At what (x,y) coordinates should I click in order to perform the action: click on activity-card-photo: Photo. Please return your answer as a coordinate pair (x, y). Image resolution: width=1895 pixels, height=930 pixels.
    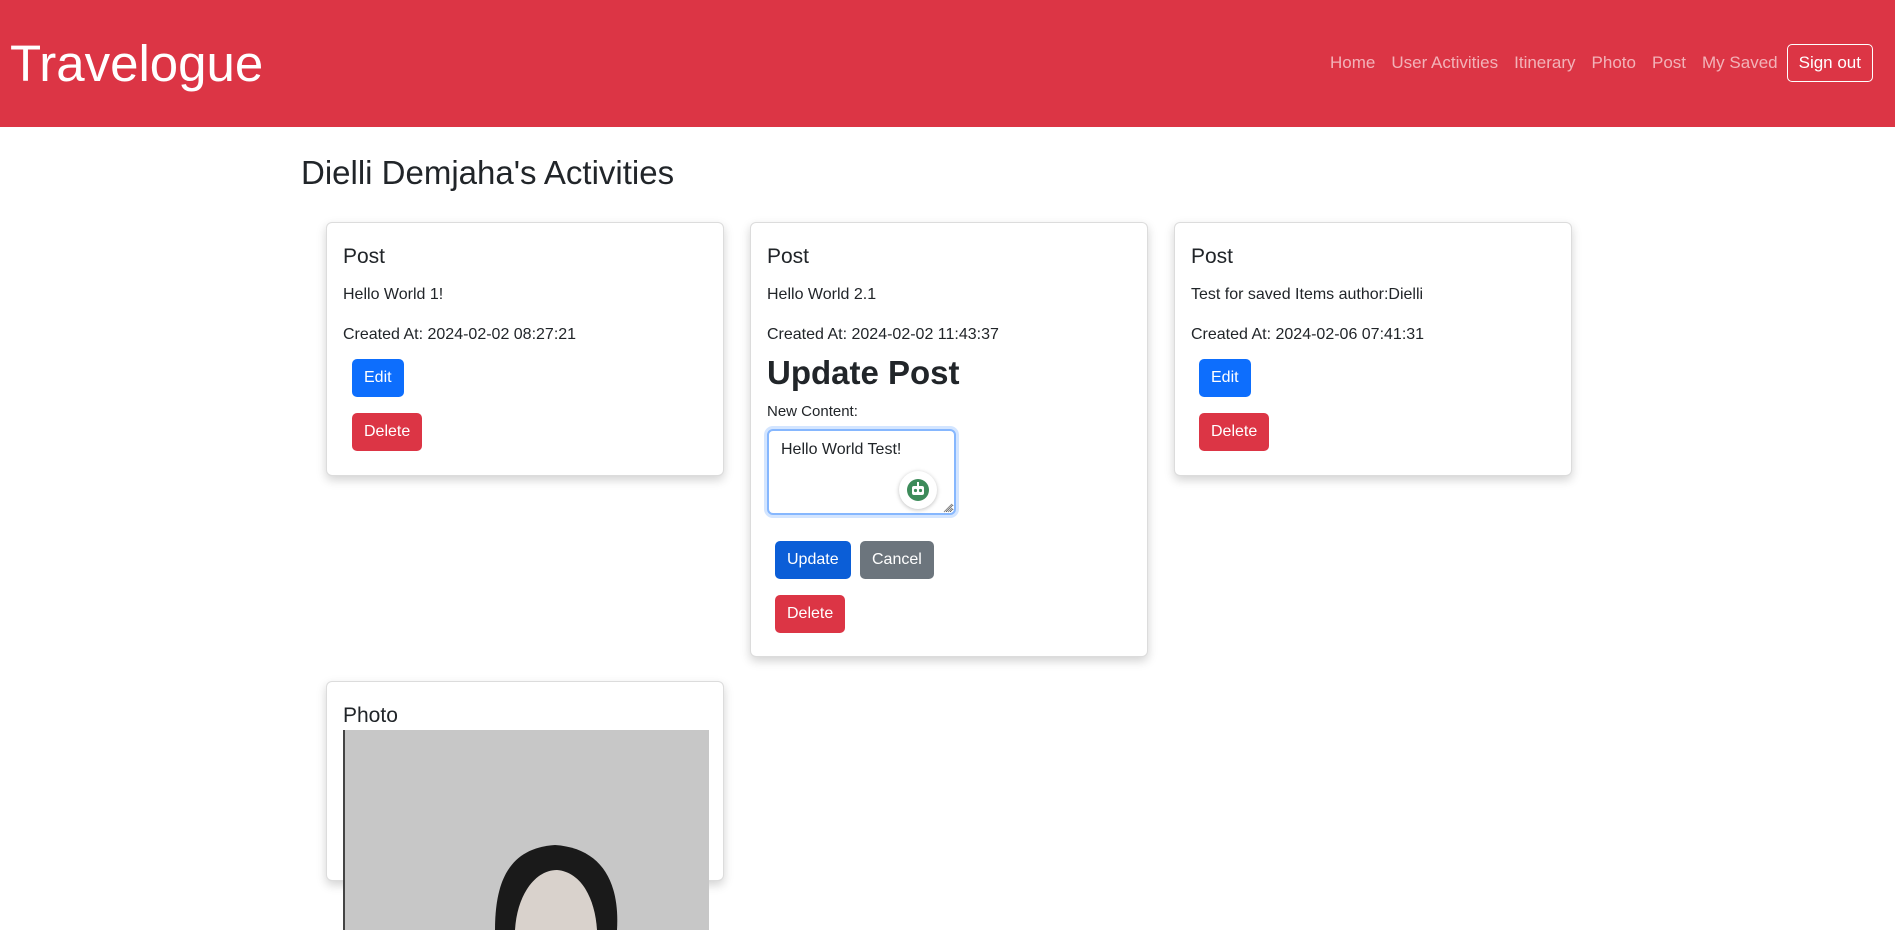
    Looking at the image, I should click on (525, 805).